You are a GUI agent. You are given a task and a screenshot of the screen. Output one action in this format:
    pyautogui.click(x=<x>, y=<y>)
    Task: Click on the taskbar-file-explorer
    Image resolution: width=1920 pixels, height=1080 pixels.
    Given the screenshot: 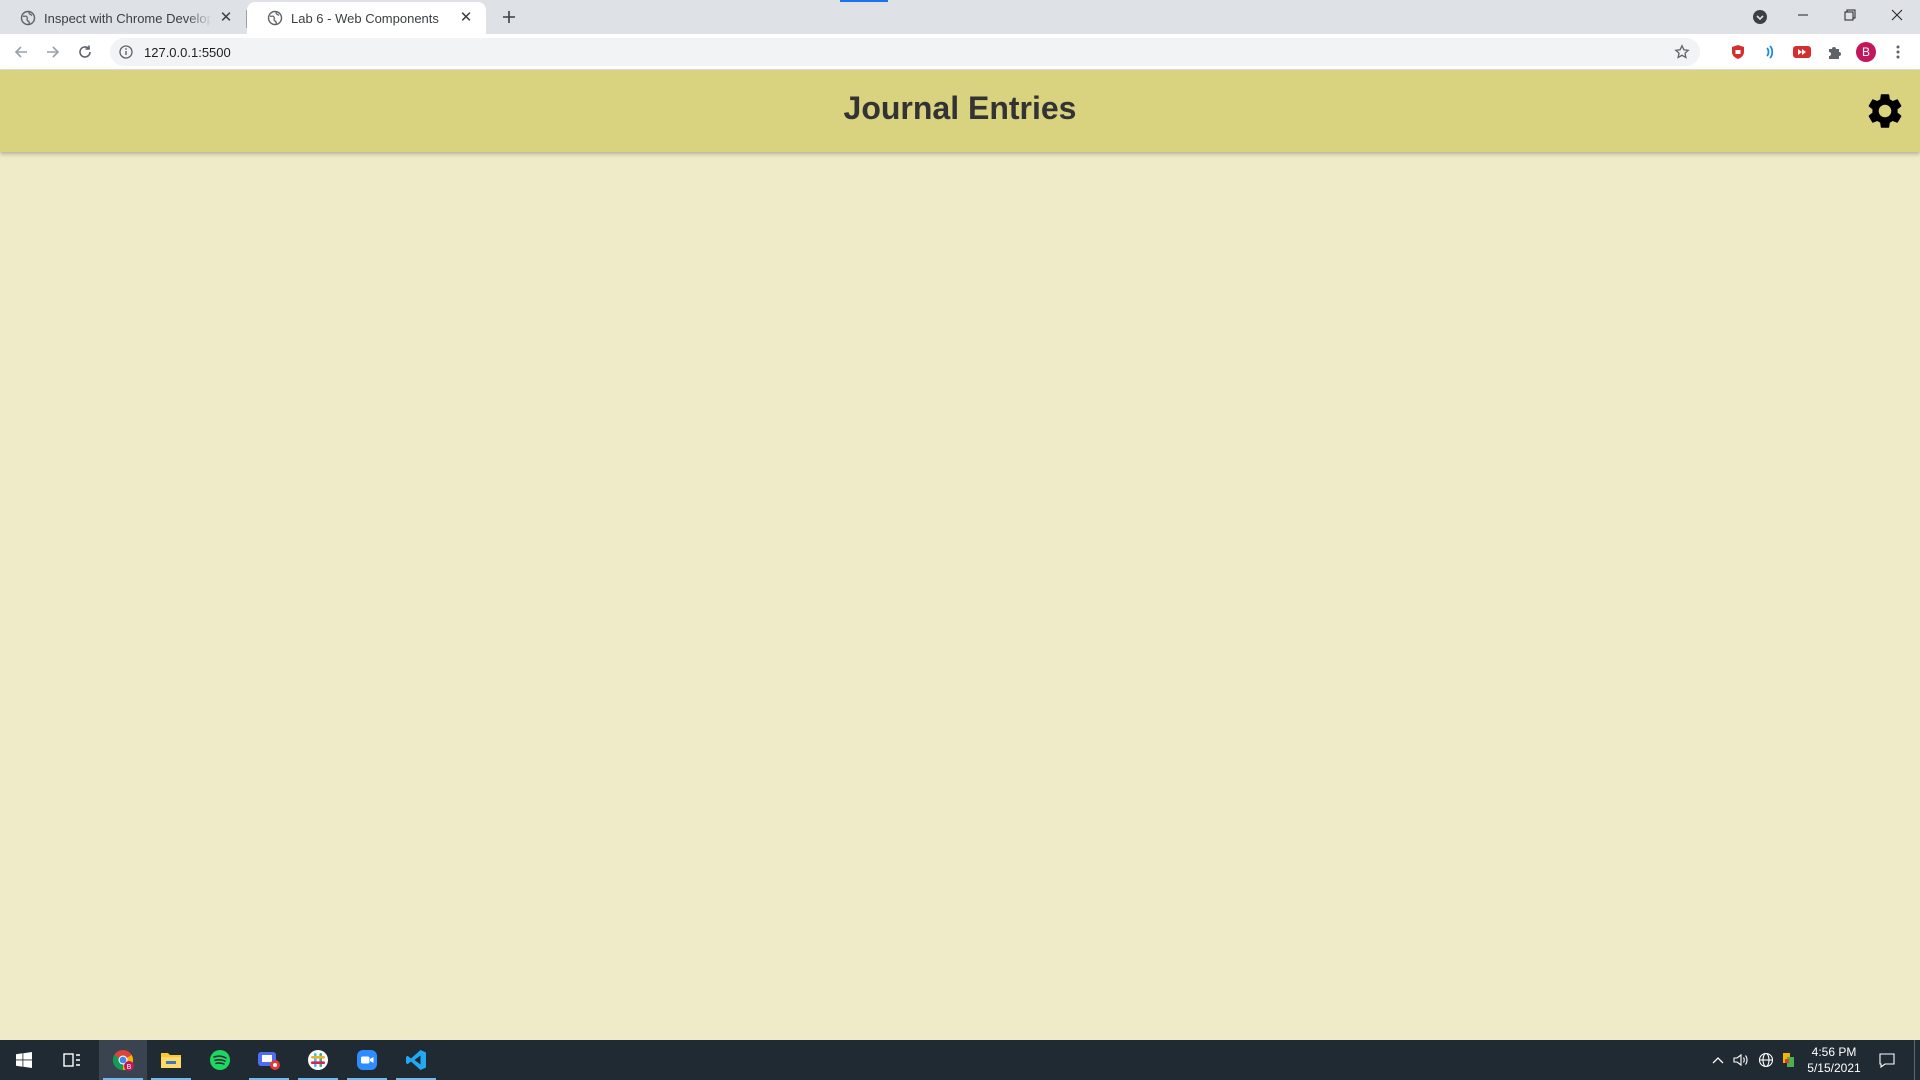 What is the action you would take?
    pyautogui.click(x=171, y=1060)
    